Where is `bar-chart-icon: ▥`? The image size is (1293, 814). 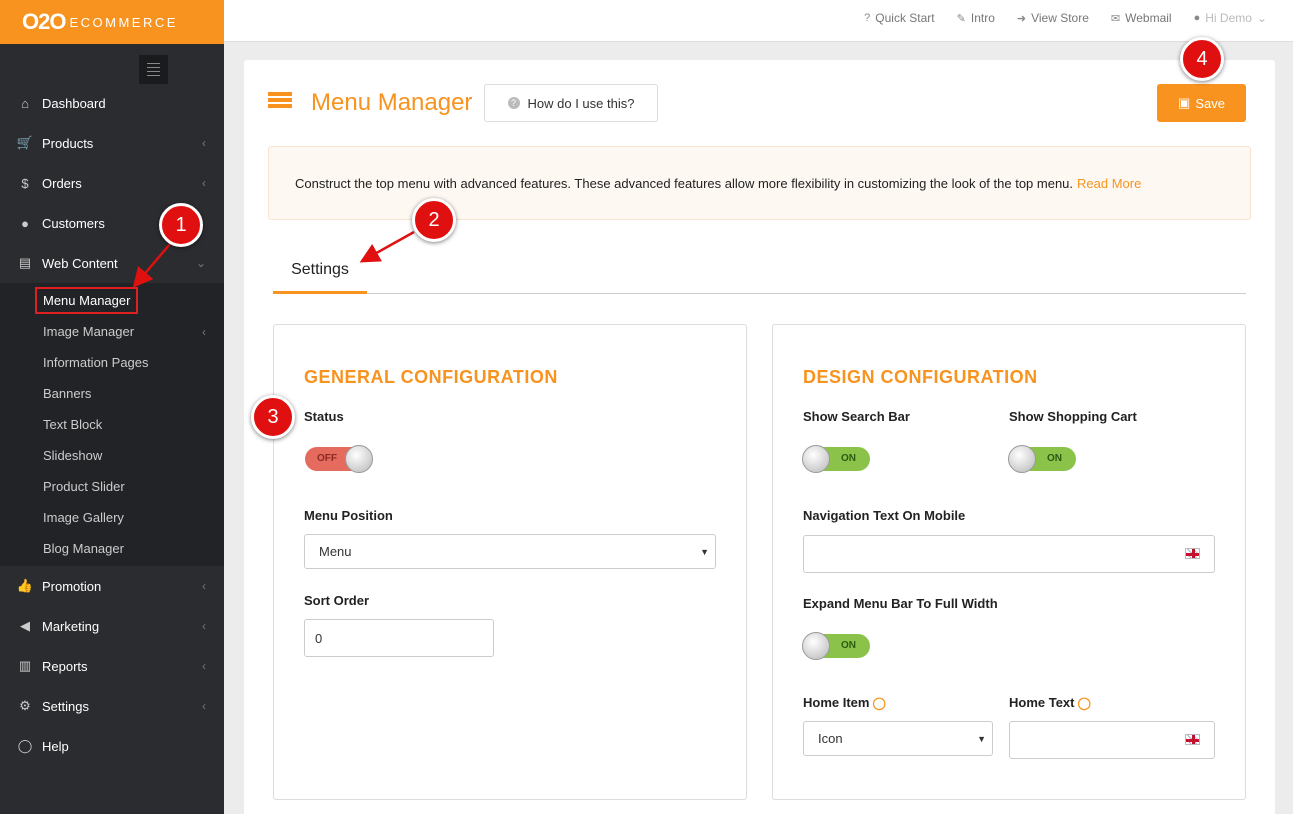 bar-chart-icon: ▥ is located at coordinates (25, 665).